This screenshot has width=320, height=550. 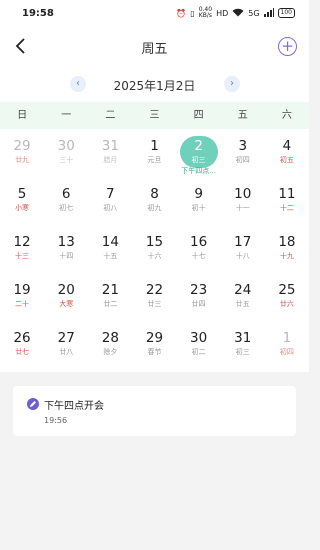 What do you see at coordinates (154, 242) in the screenshot?
I see `day-number: 15` at bounding box center [154, 242].